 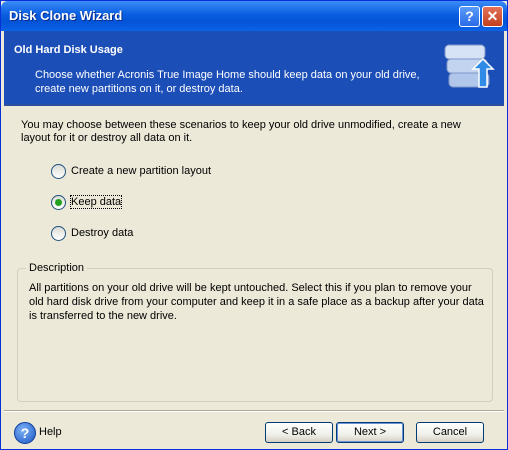 What do you see at coordinates (299, 432) in the screenshot?
I see `back-button: < Back` at bounding box center [299, 432].